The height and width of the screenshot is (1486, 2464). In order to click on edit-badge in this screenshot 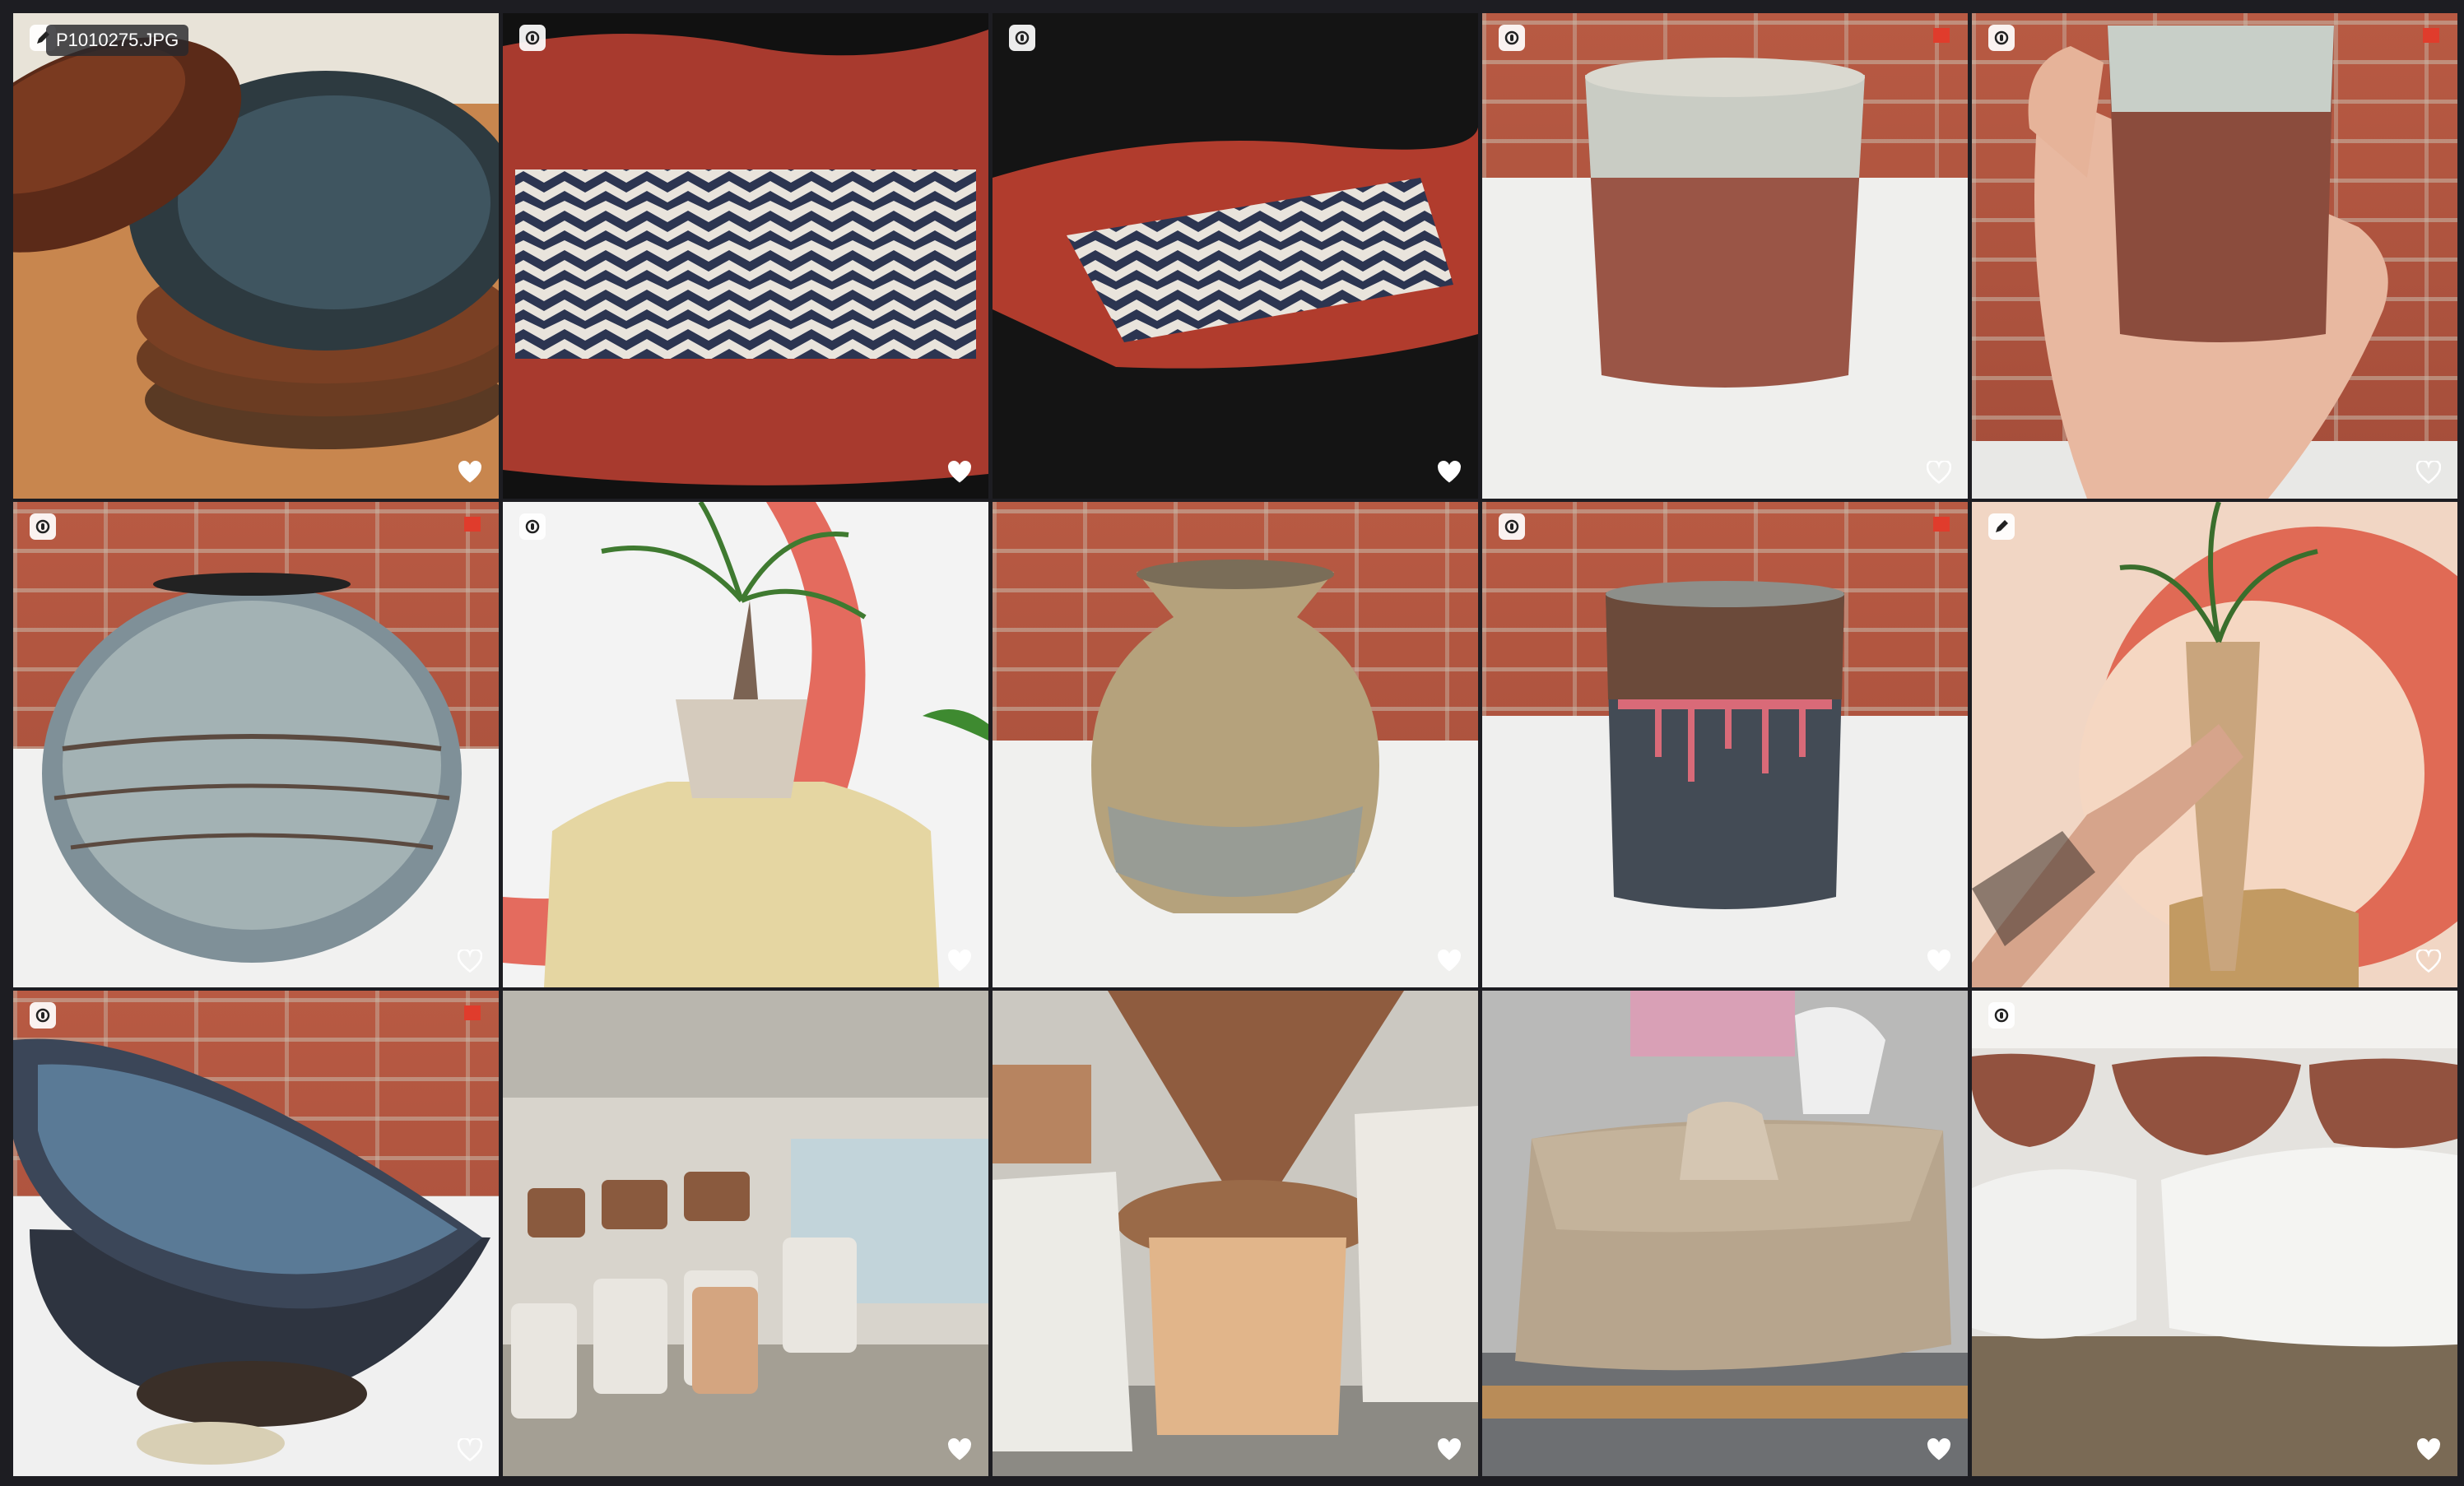, I will do `click(2002, 526)`.